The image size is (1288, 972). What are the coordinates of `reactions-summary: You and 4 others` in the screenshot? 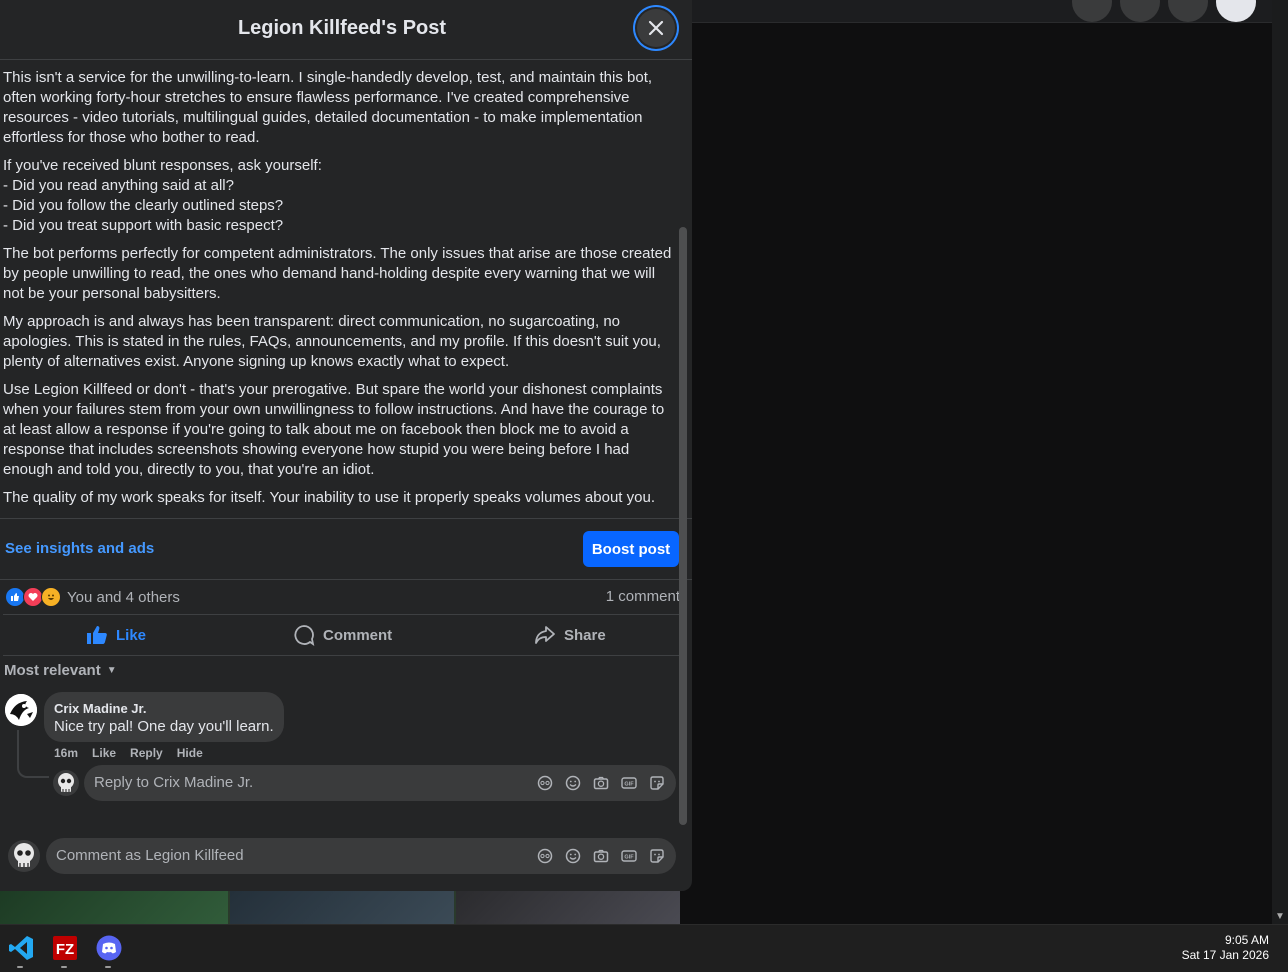 It's located at (92, 597).